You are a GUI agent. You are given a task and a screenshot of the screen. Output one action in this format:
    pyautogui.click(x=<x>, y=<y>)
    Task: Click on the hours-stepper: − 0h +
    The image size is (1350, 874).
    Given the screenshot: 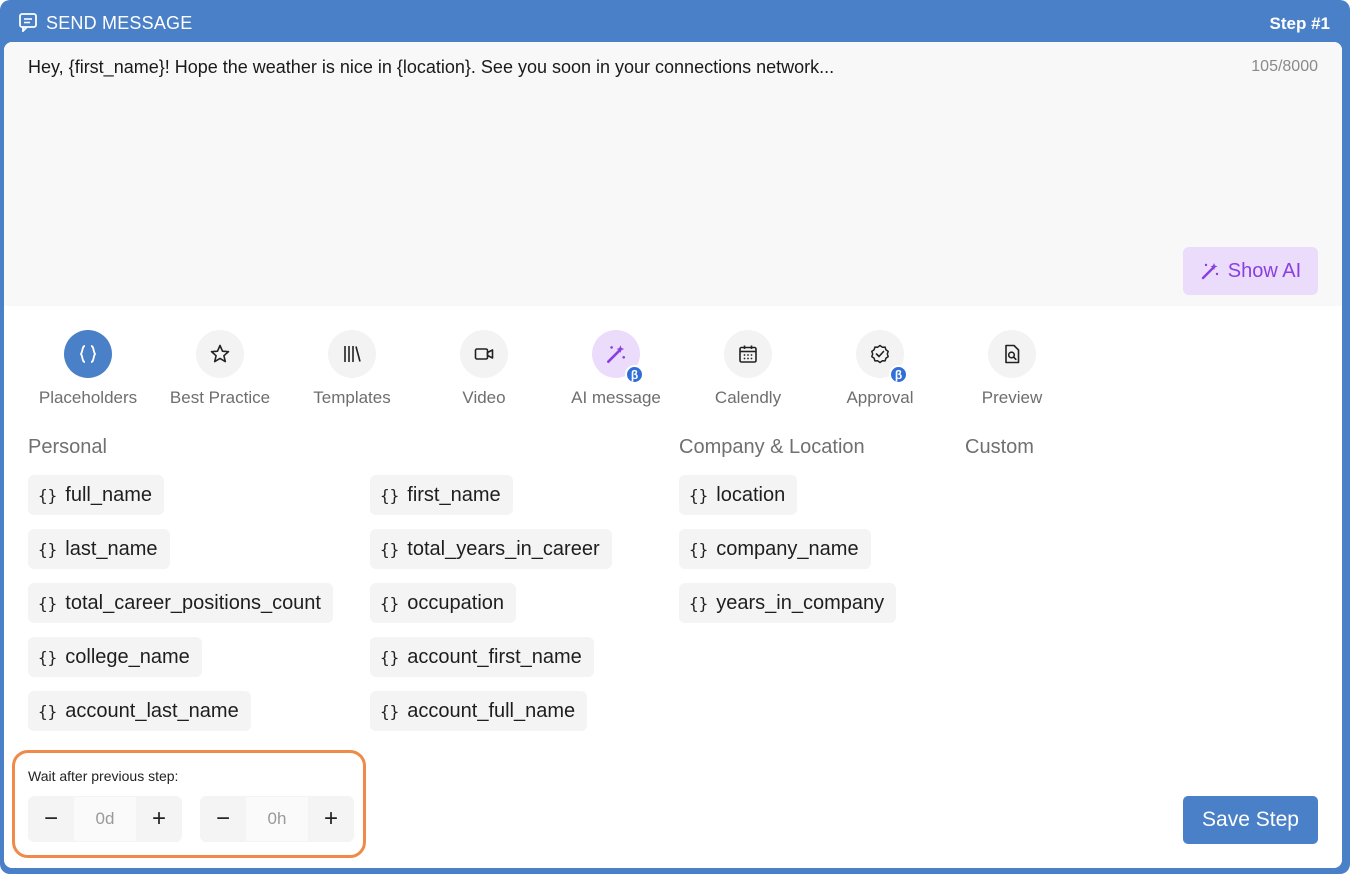 What is the action you would take?
    pyautogui.click(x=277, y=819)
    